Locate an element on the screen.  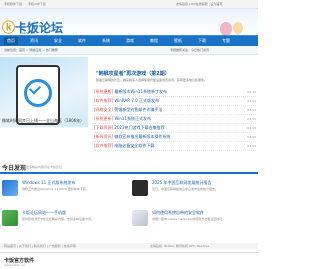
card-title: 卡饭论坛网站——手机版 is located at coordinates (44, 213).